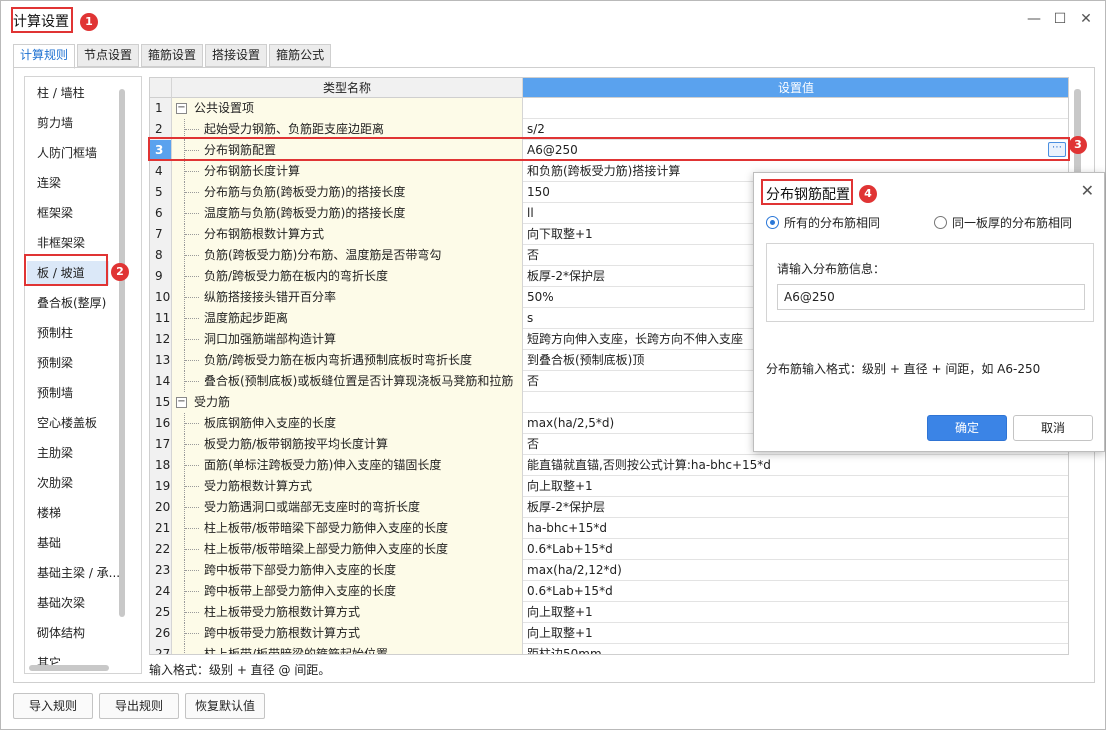 Image resolution: width=1106 pixels, height=730 pixels. What do you see at coordinates (61, 243) in the screenshot?
I see `sidebar-item: 非框架梁` at bounding box center [61, 243].